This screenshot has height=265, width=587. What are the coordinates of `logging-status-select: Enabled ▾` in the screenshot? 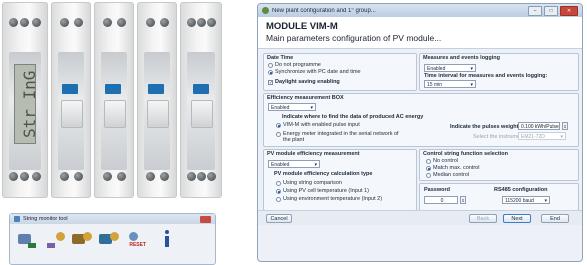 It's located at (450, 68).